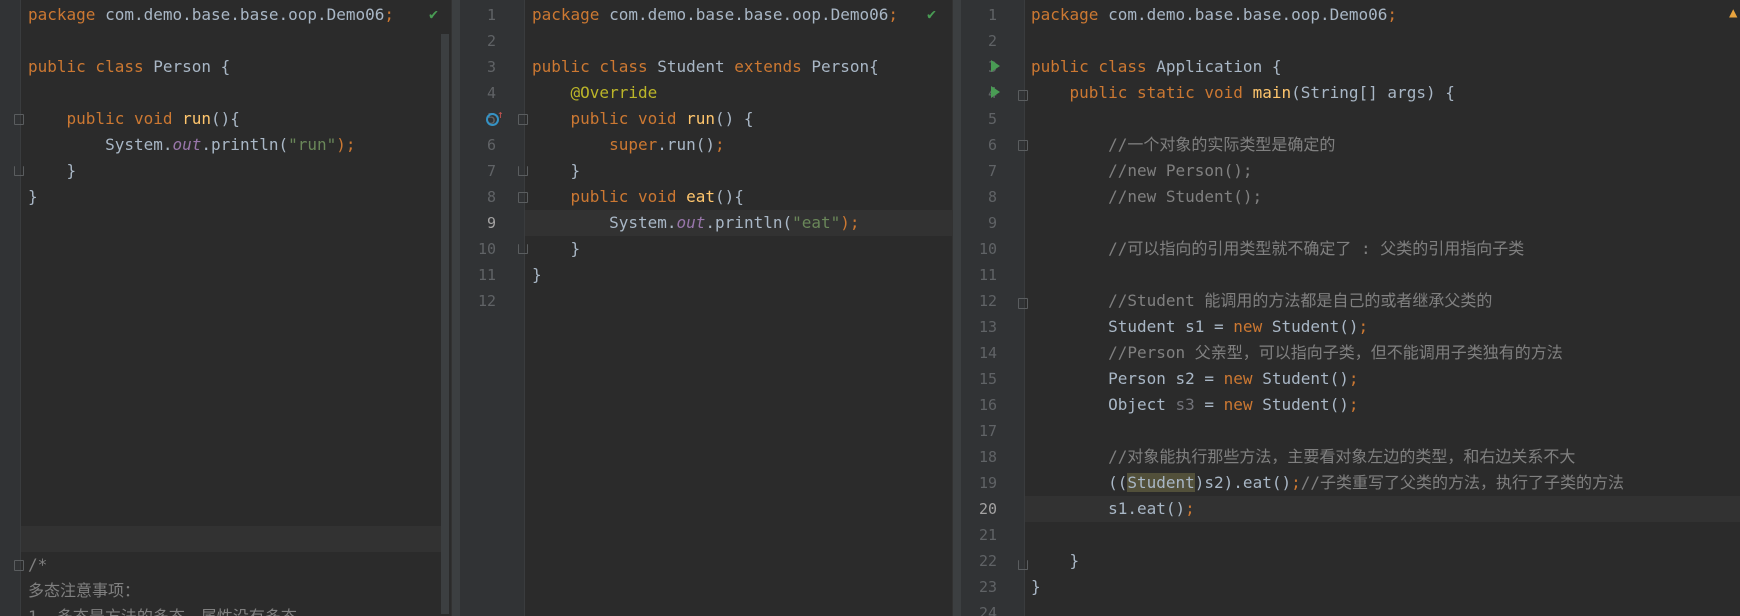 This screenshot has width=1740, height=616. I want to click on code-token: /*, so click(38, 564).